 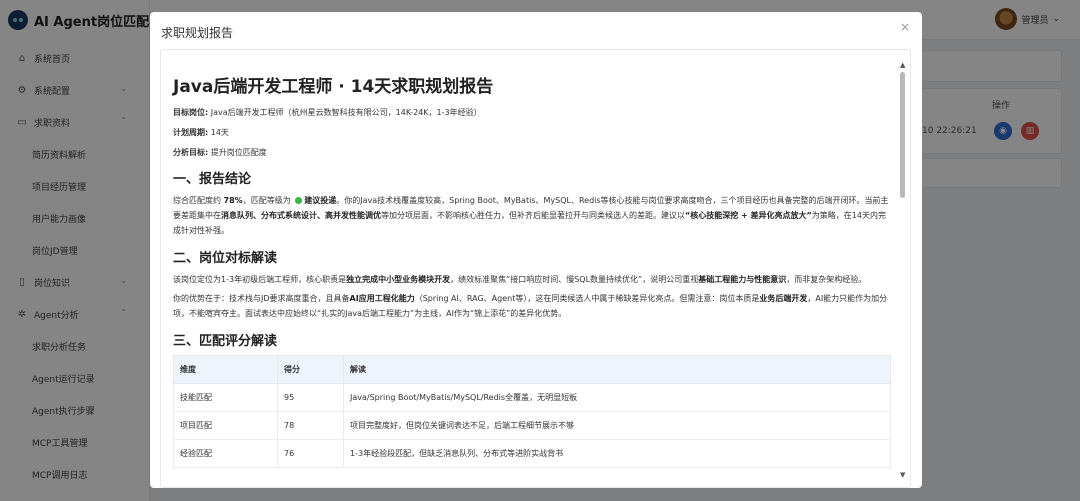 What do you see at coordinates (310, 369) in the screenshot?
I see `header-score: 得分` at bounding box center [310, 369].